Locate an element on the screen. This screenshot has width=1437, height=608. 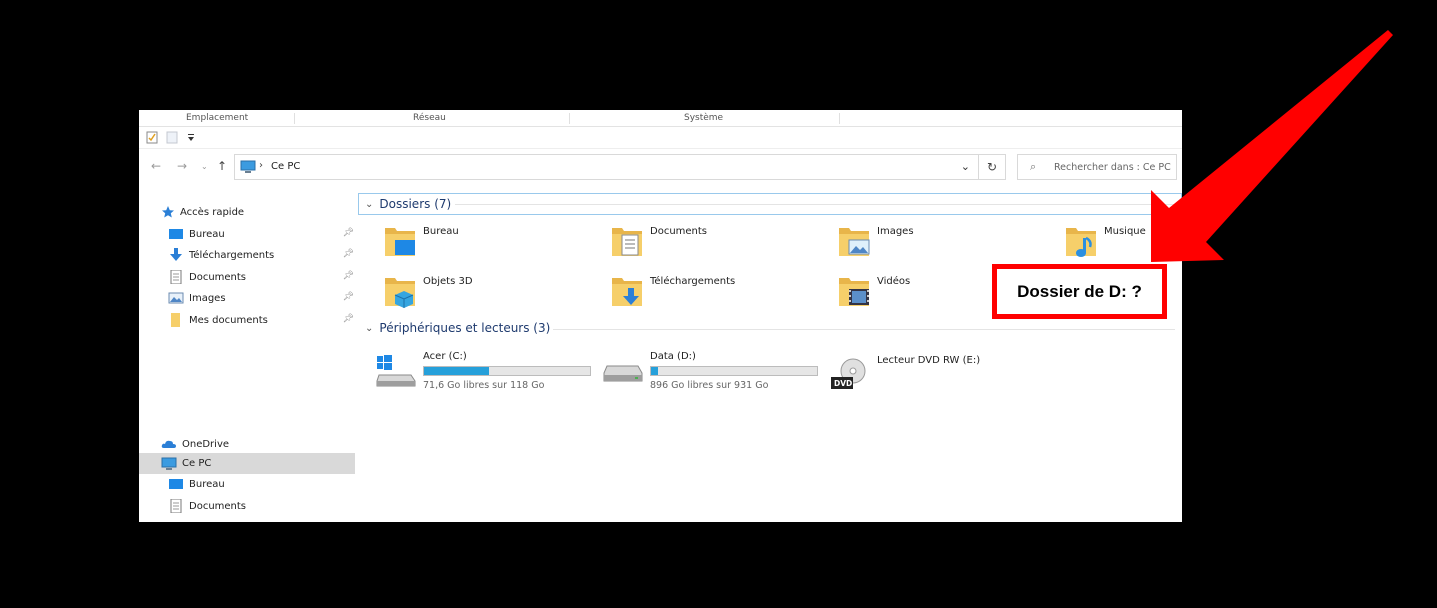
refresh-icon: ↻ is located at coordinates (992, 167).